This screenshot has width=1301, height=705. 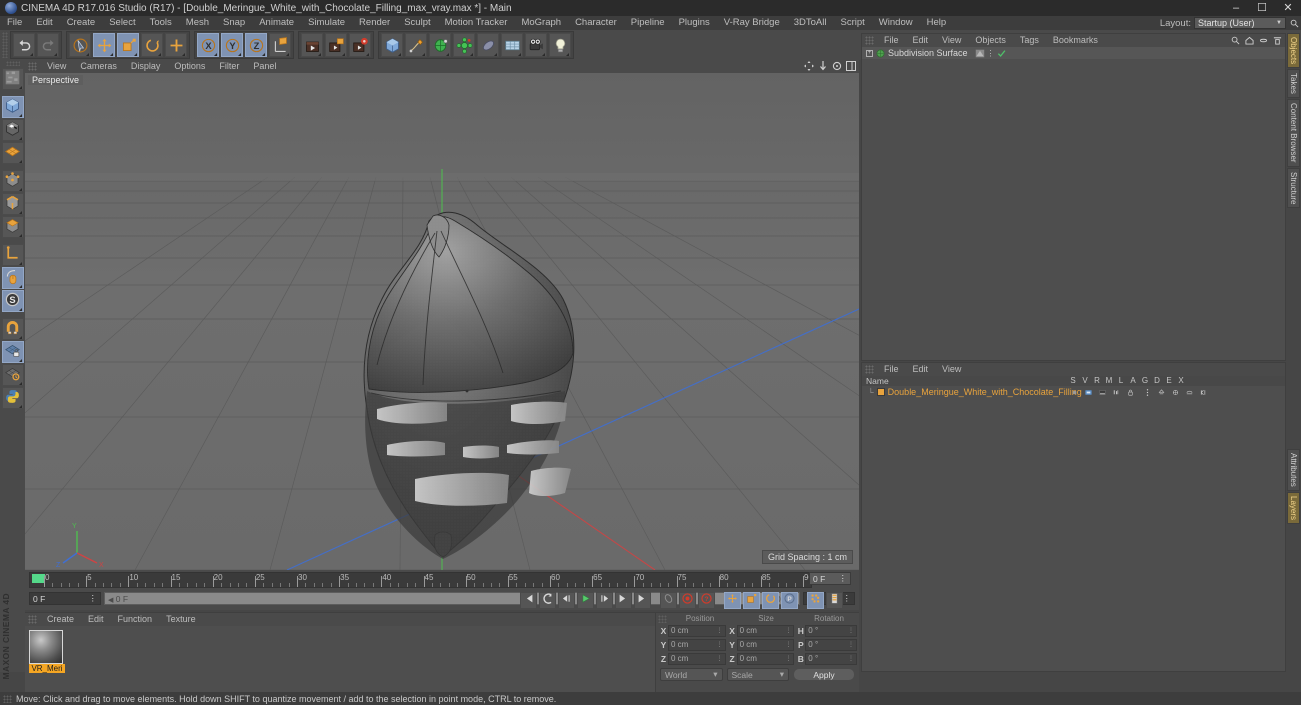 What do you see at coordinates (264, 66) in the screenshot?
I see `viewport-menu-panel: Panel` at bounding box center [264, 66].